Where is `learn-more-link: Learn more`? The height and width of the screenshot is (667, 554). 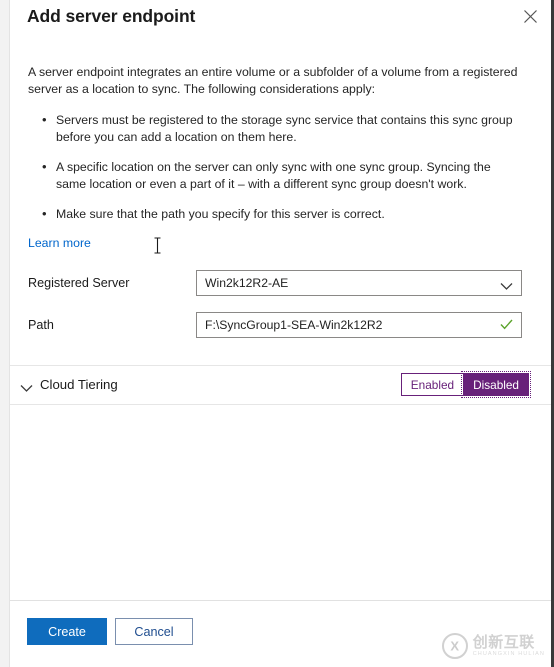 learn-more-link: Learn more is located at coordinates (59, 243).